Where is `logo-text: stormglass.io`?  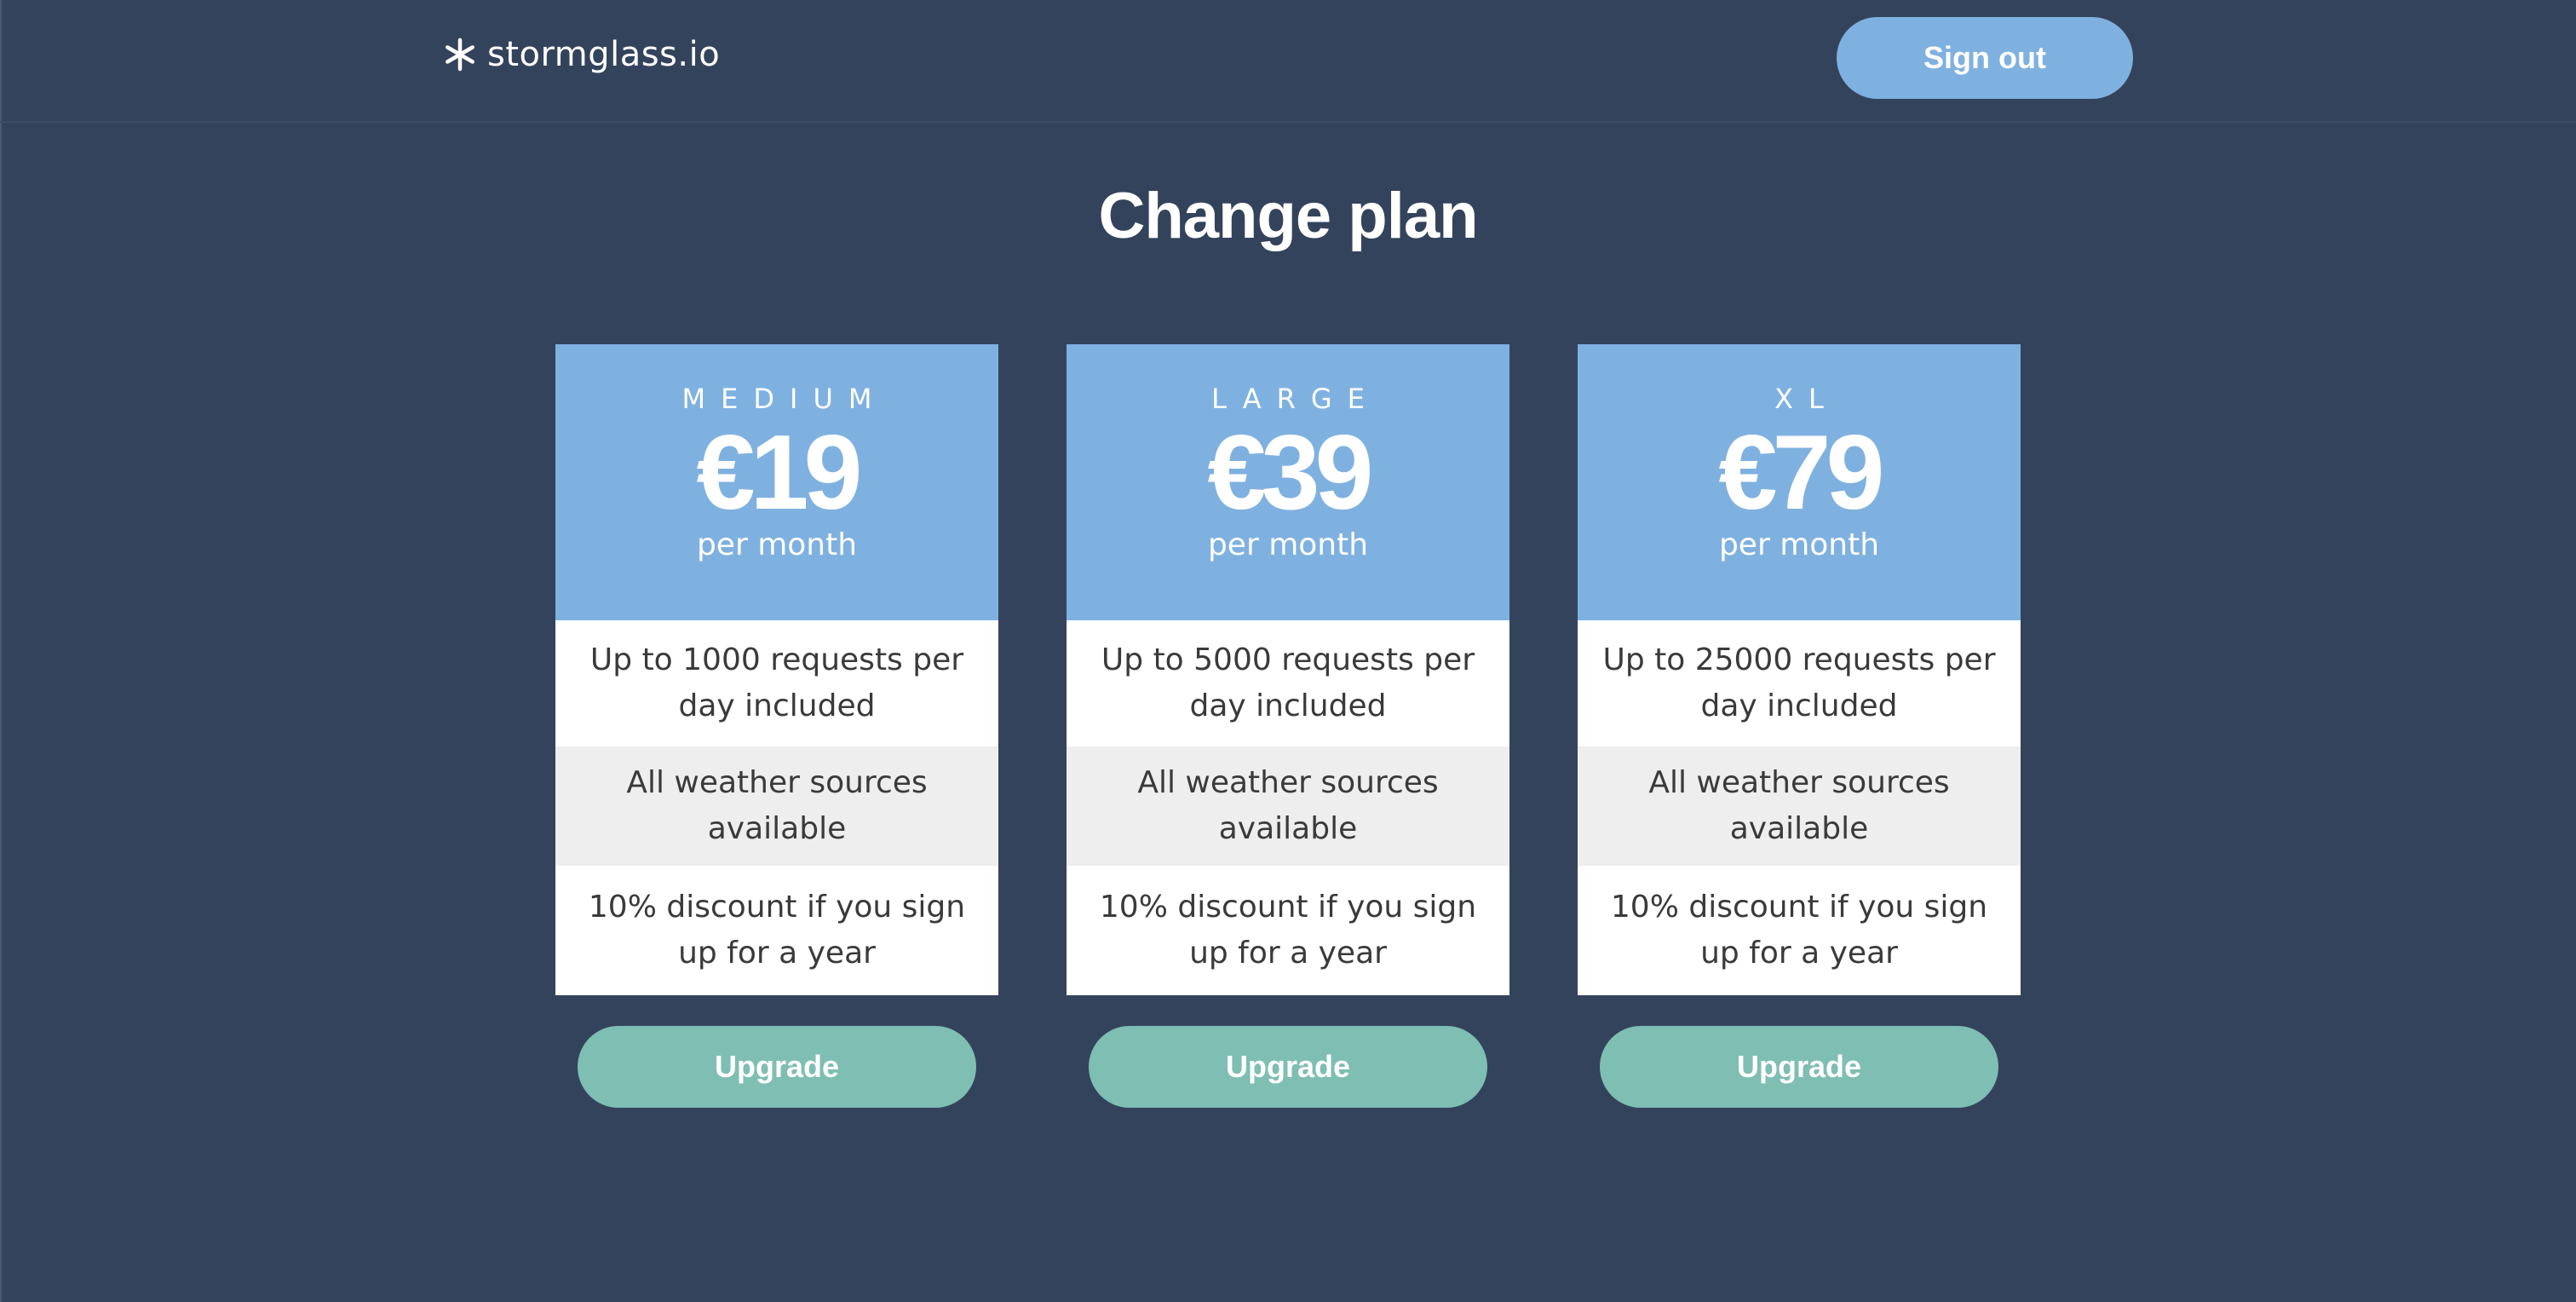
logo-text: stormglass.io is located at coordinates (604, 55).